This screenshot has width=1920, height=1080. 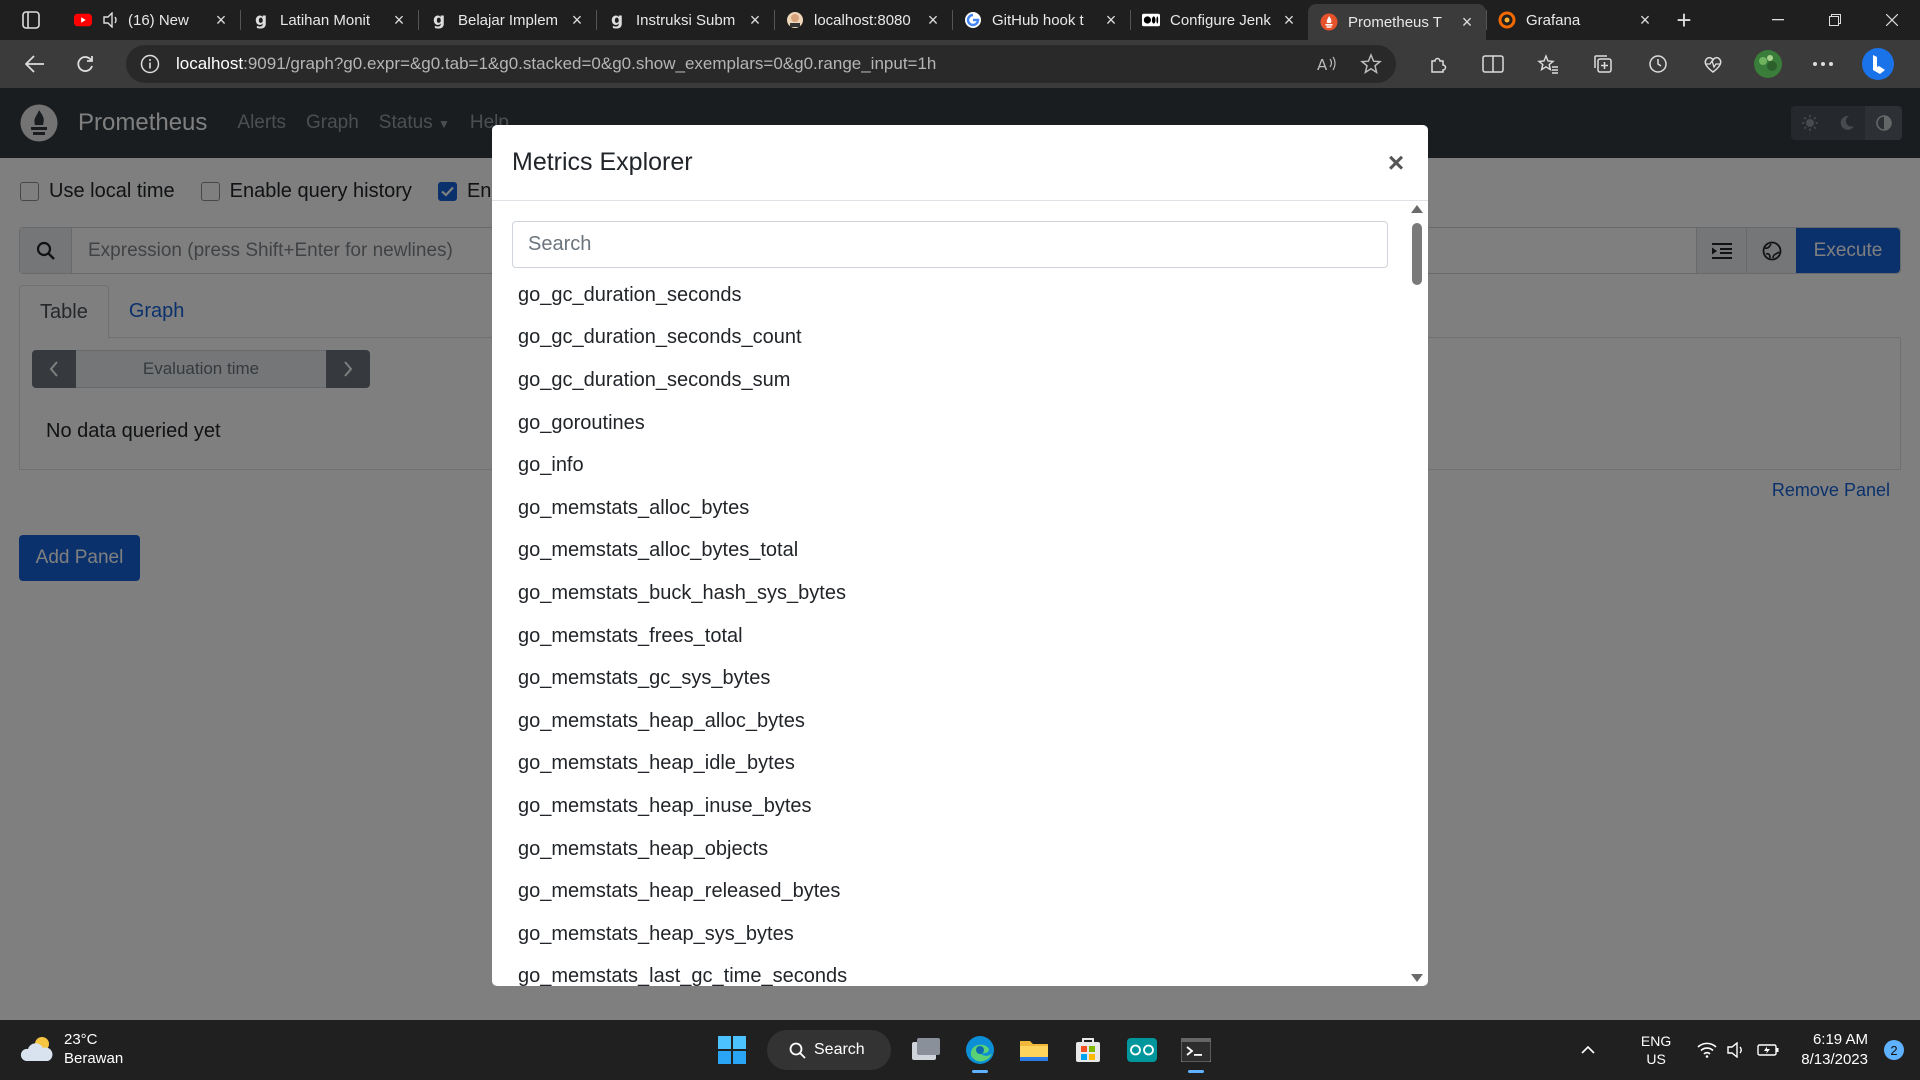 I want to click on restore-icon, so click(x=1834, y=20).